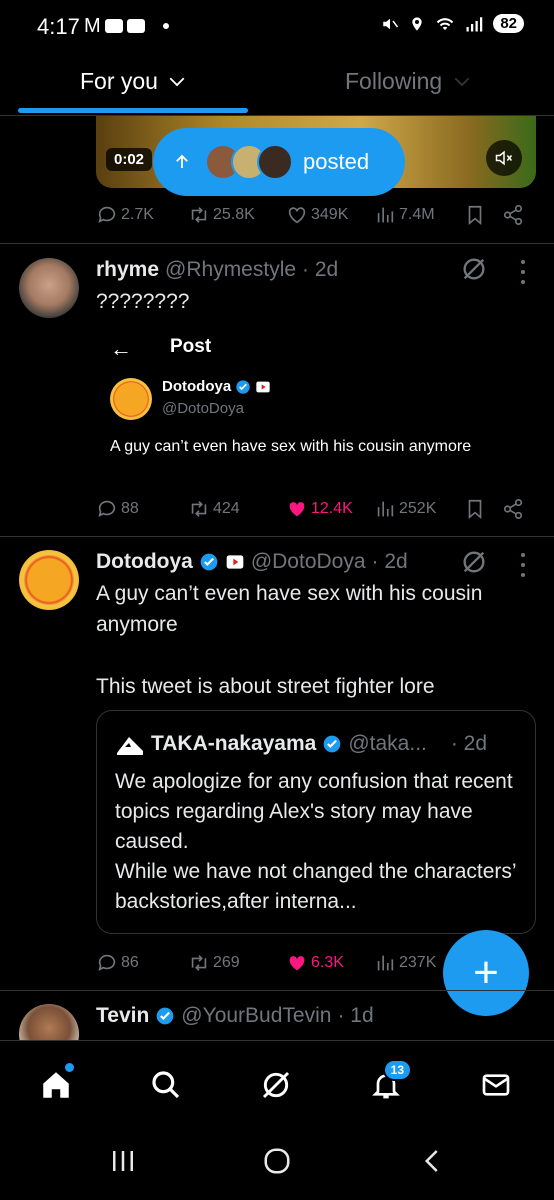 The height and width of the screenshot is (1200, 554). What do you see at coordinates (234, 743) in the screenshot?
I see `quoted-author-name: TAKA-nakayama` at bounding box center [234, 743].